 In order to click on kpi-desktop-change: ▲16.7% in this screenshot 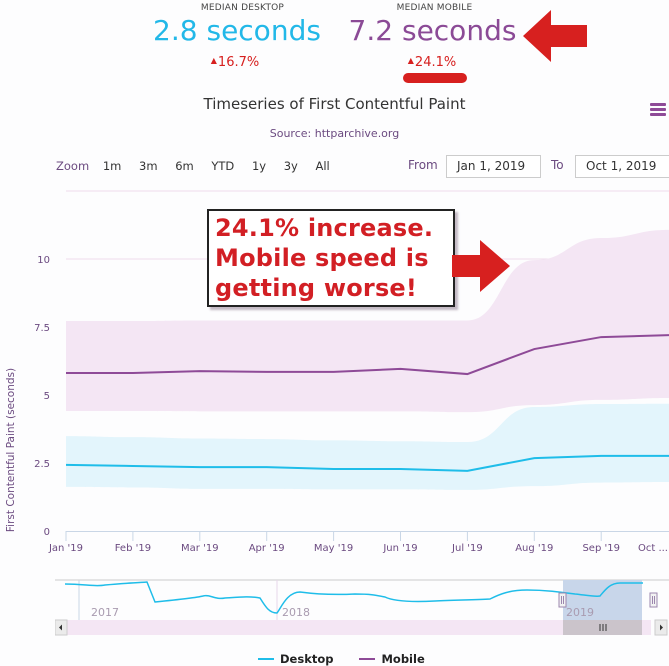, I will do `click(235, 62)`.